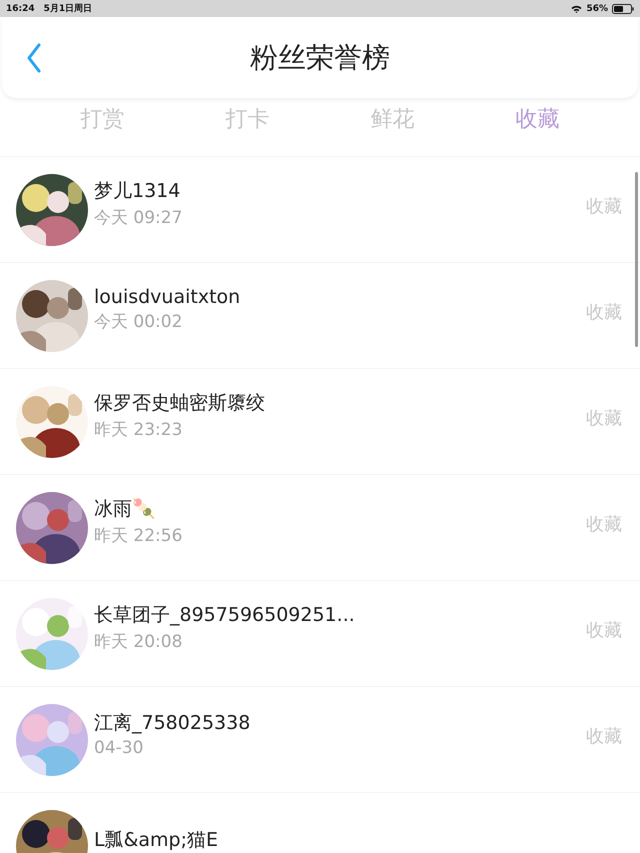 This screenshot has height=853, width=640. What do you see at coordinates (20, 9) in the screenshot?
I see `status-time: 16:24` at bounding box center [20, 9].